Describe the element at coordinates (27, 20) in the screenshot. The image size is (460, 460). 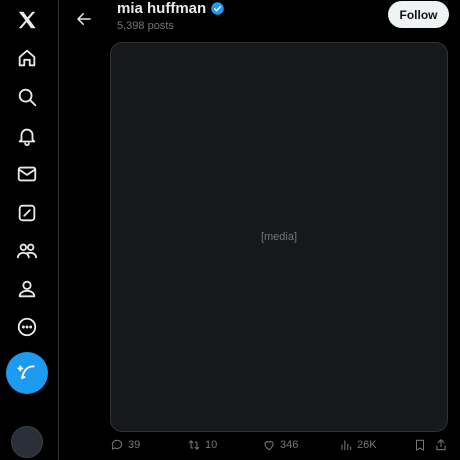
I see `x-logo-icon` at that location.